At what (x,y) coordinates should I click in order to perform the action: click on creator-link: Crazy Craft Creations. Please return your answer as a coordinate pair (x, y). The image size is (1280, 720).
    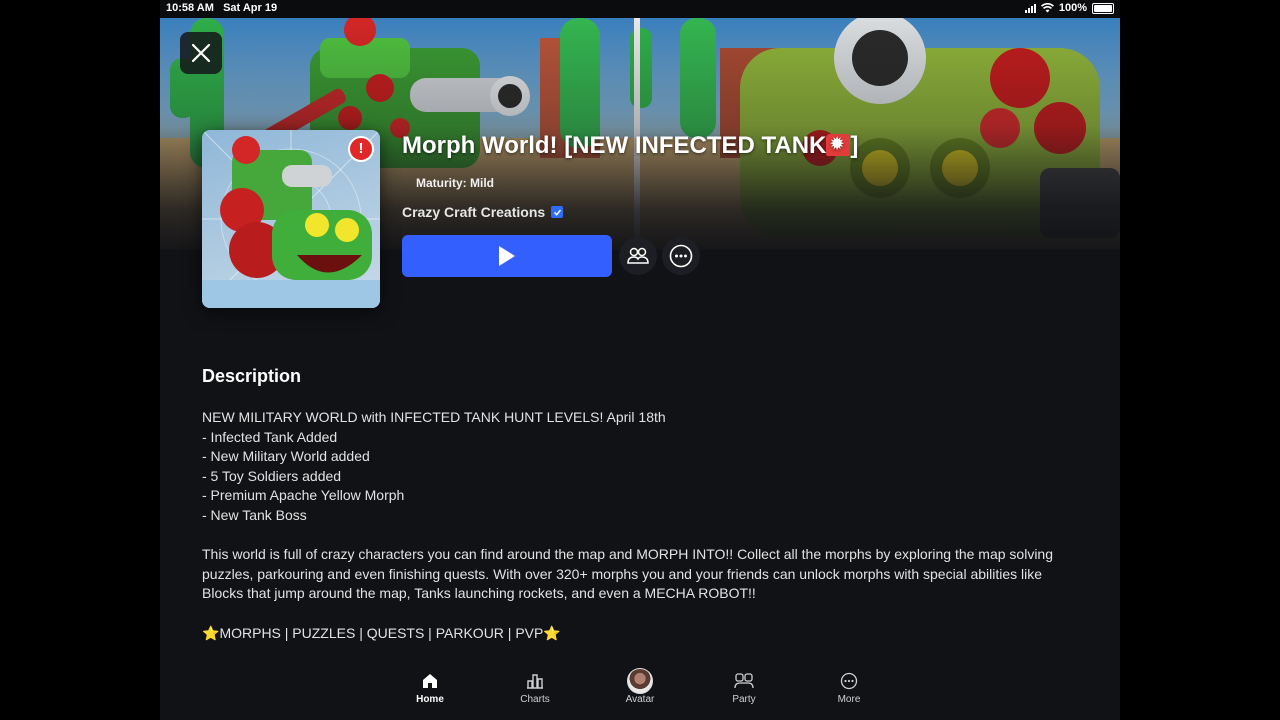
    Looking at the image, I should click on (483, 212).